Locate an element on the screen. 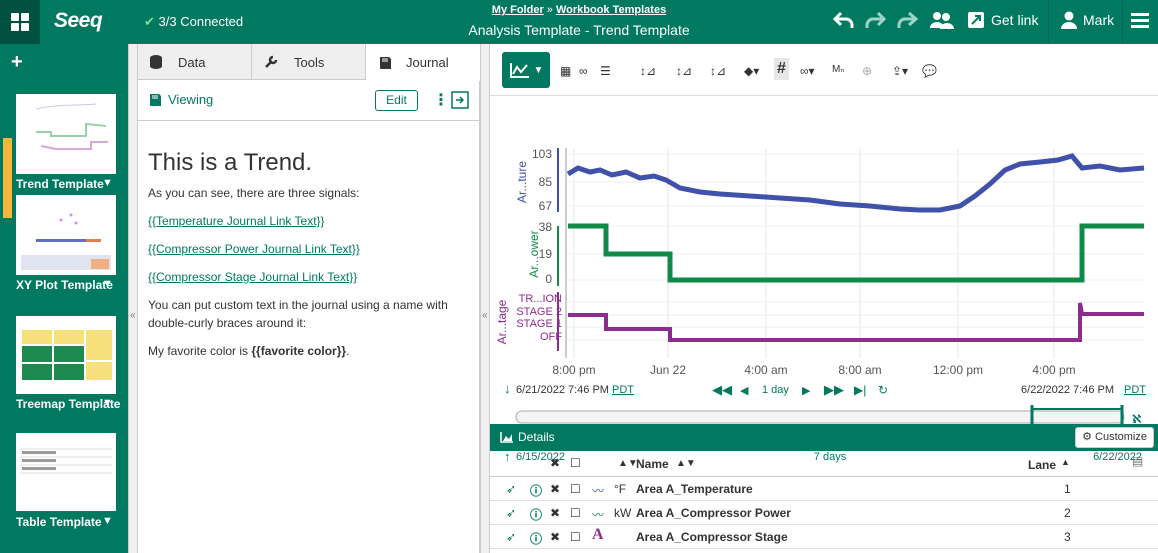 The width and height of the screenshot is (1158, 553). skip-end-icon: ▶| is located at coordinates (860, 390).